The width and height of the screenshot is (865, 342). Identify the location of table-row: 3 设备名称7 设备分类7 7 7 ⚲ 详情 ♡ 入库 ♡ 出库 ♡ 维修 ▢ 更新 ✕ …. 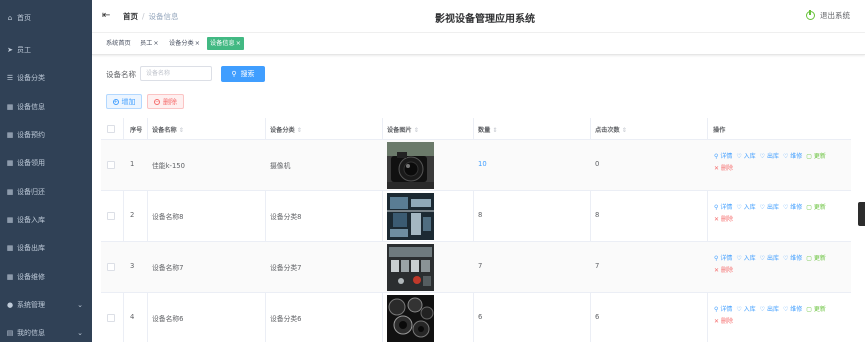
(476, 267).